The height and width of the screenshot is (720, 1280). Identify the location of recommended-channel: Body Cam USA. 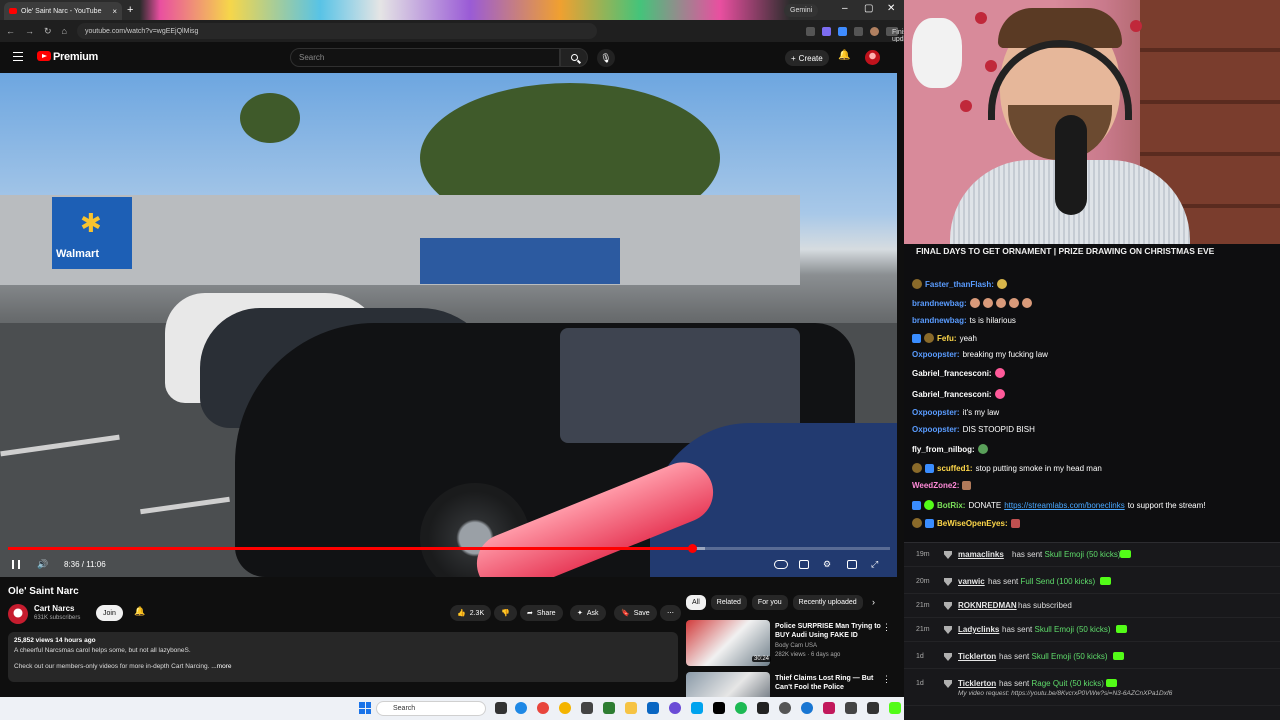
(796, 646).